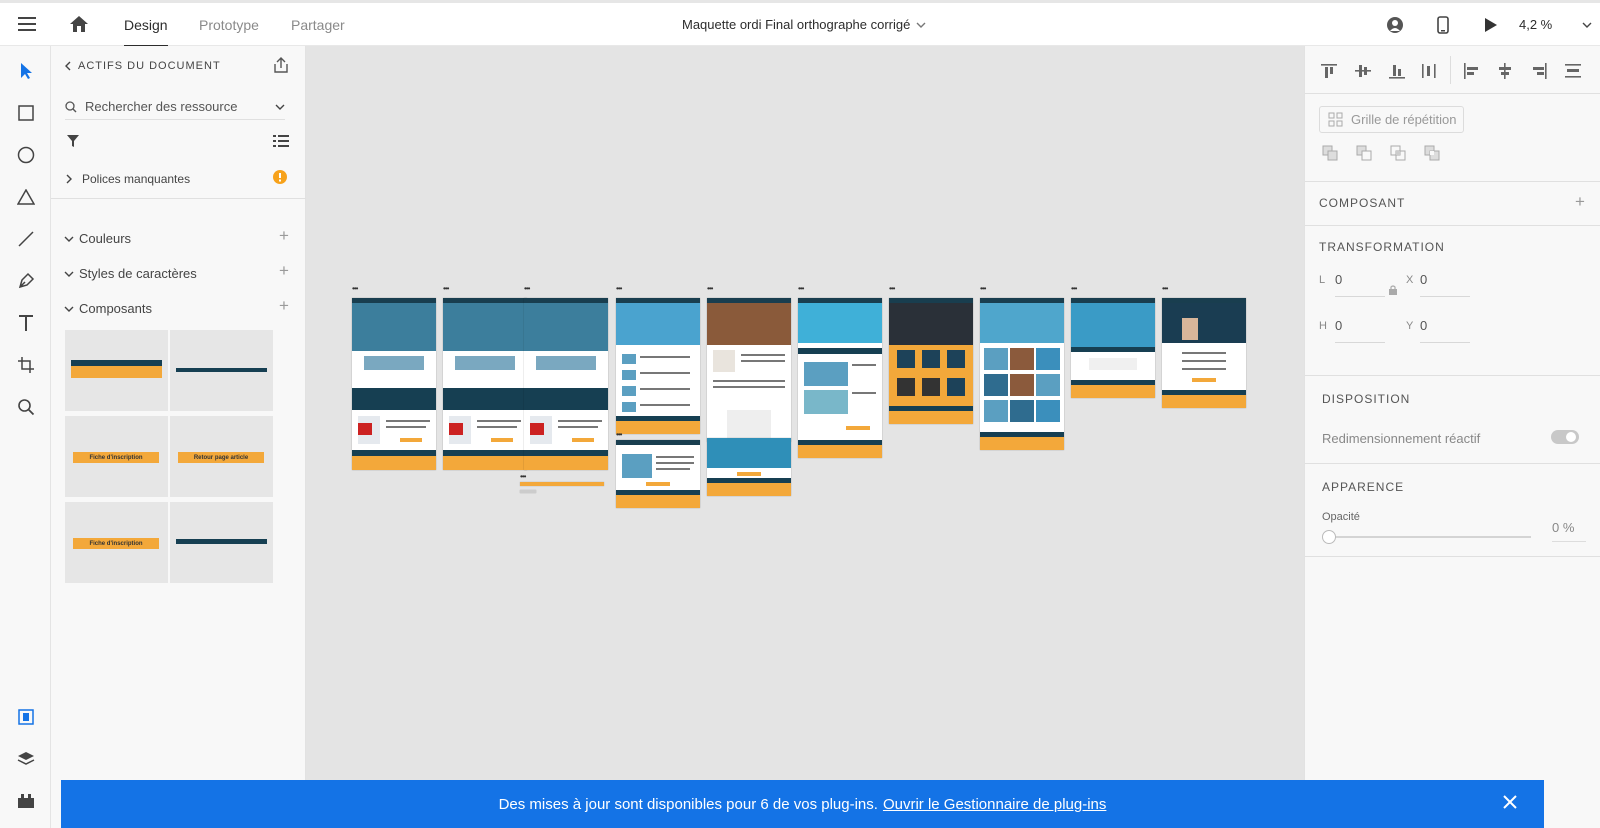 The height and width of the screenshot is (828, 1600). I want to click on zoom-chevron-down-icon, so click(1587, 25).